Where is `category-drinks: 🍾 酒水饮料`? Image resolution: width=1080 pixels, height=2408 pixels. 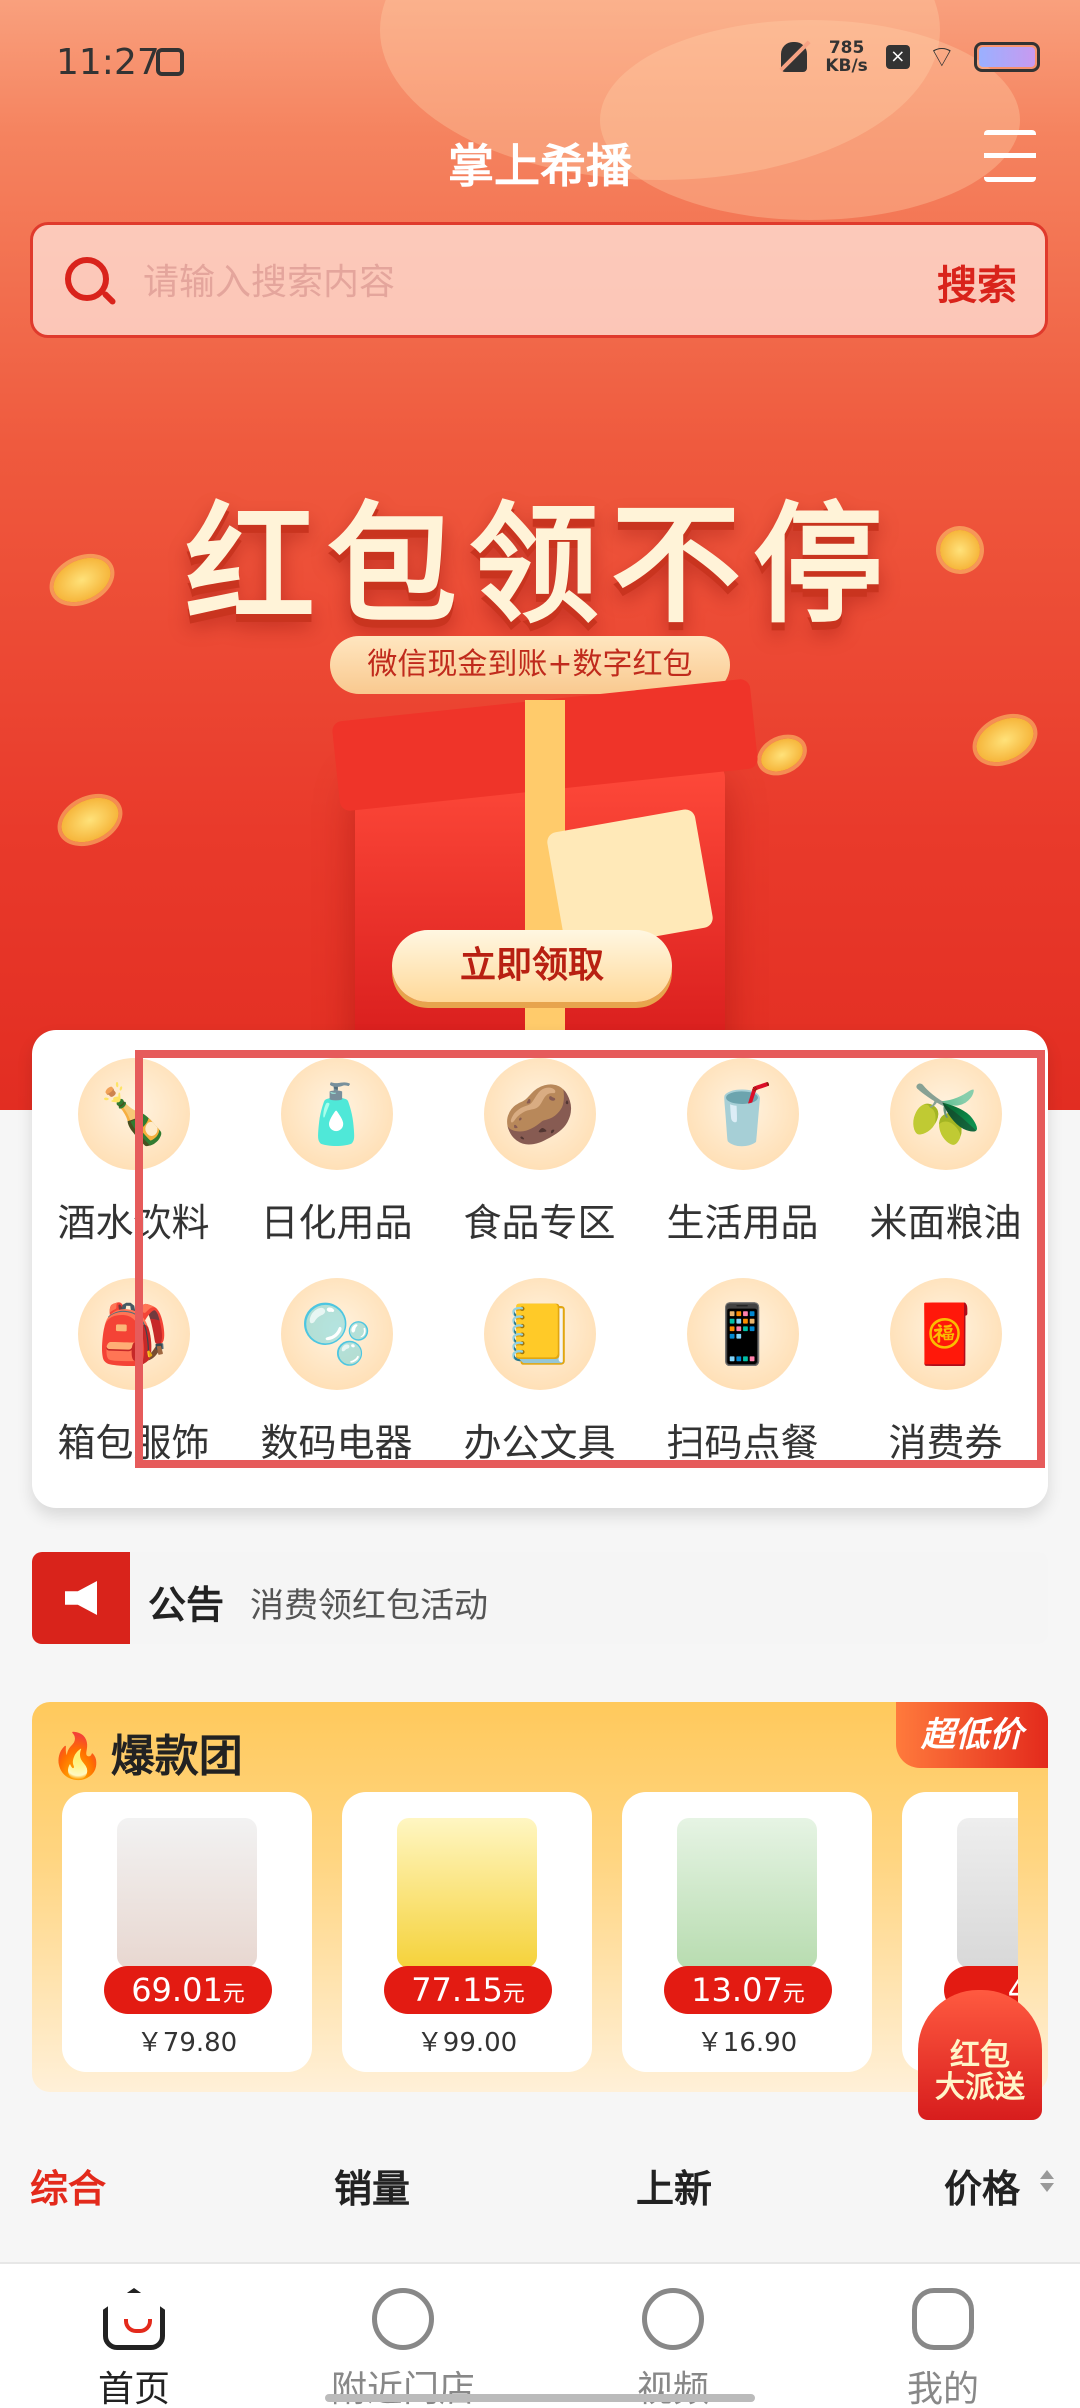
category-drinks: 🍾 酒水饮料 is located at coordinates (133, 1159).